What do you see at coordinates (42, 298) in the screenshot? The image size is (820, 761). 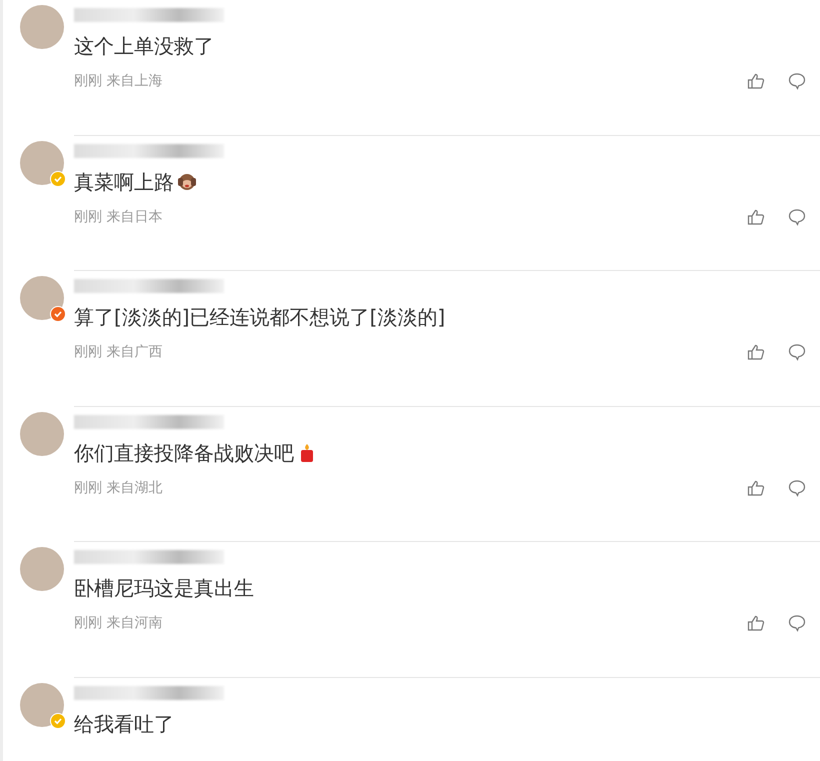 I see `avatar-photo-placeholder` at bounding box center [42, 298].